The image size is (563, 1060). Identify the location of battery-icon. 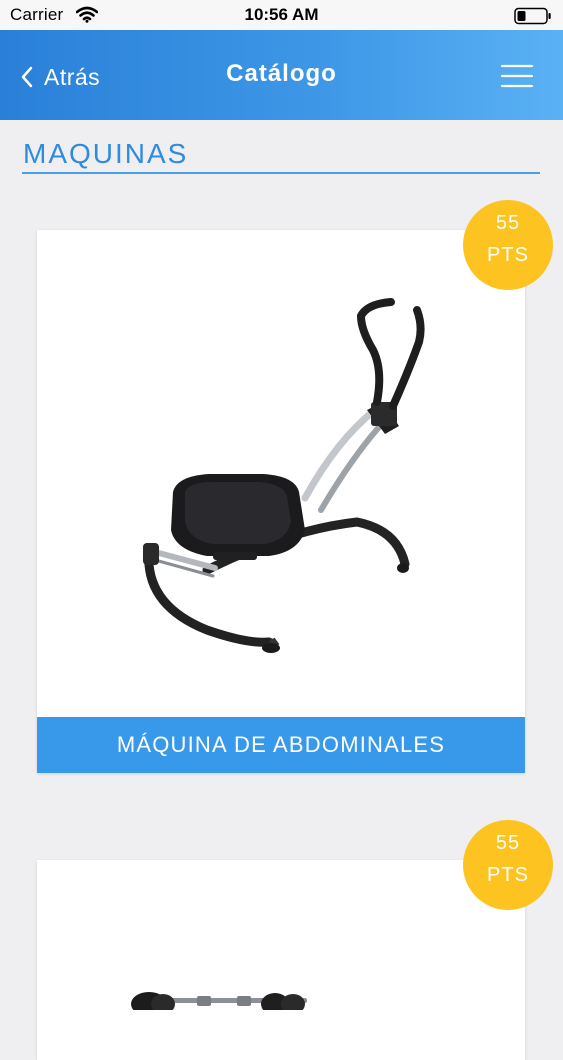
(532, 16).